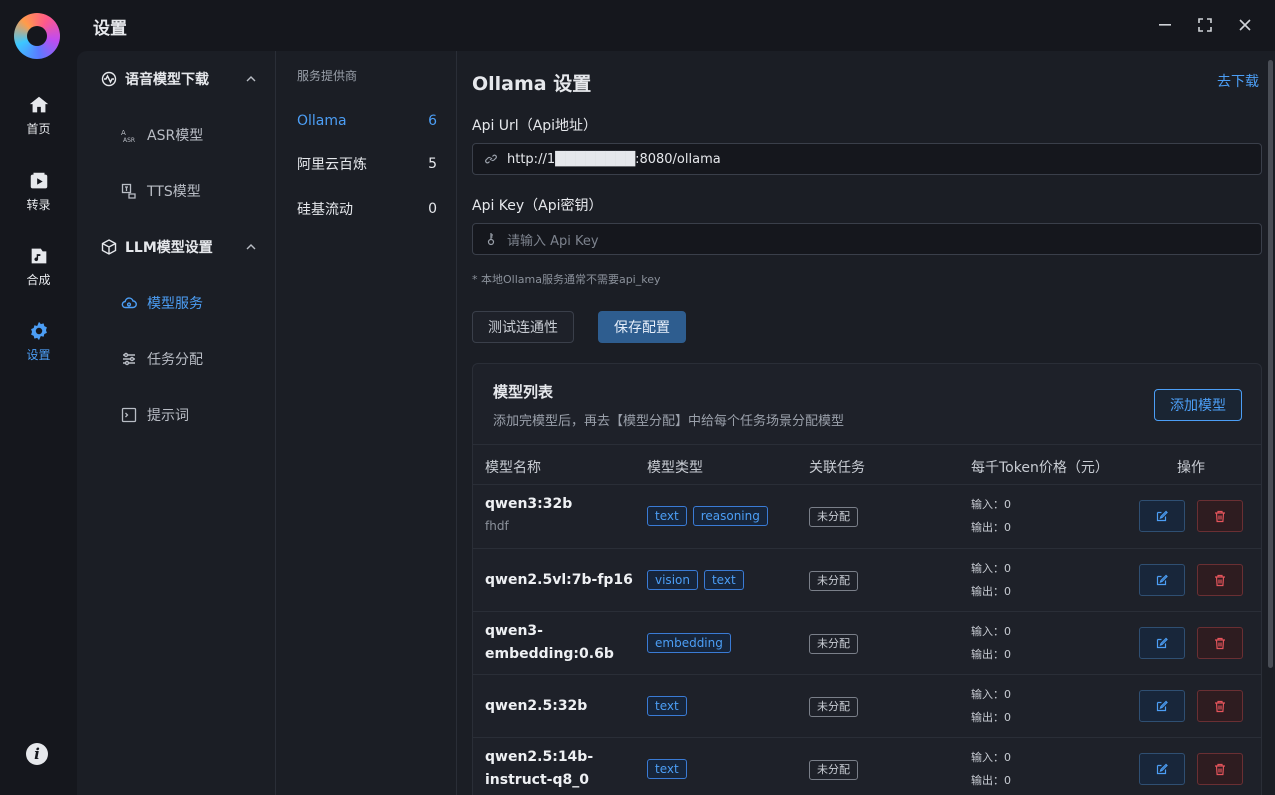 The height and width of the screenshot is (795, 1275). Describe the element at coordinates (491, 239) in the screenshot. I see `key-icon` at that location.